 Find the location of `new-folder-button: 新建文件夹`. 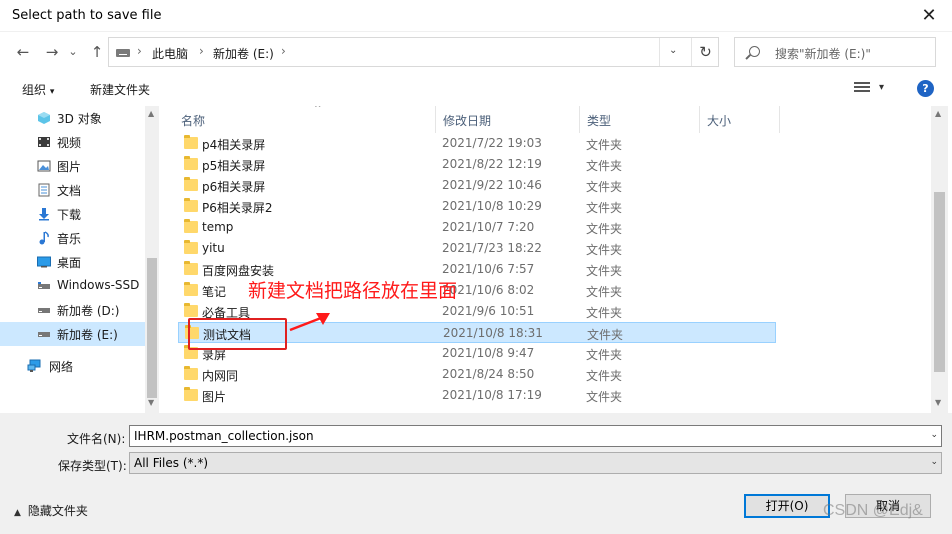

new-folder-button: 新建文件夹 is located at coordinates (120, 89).